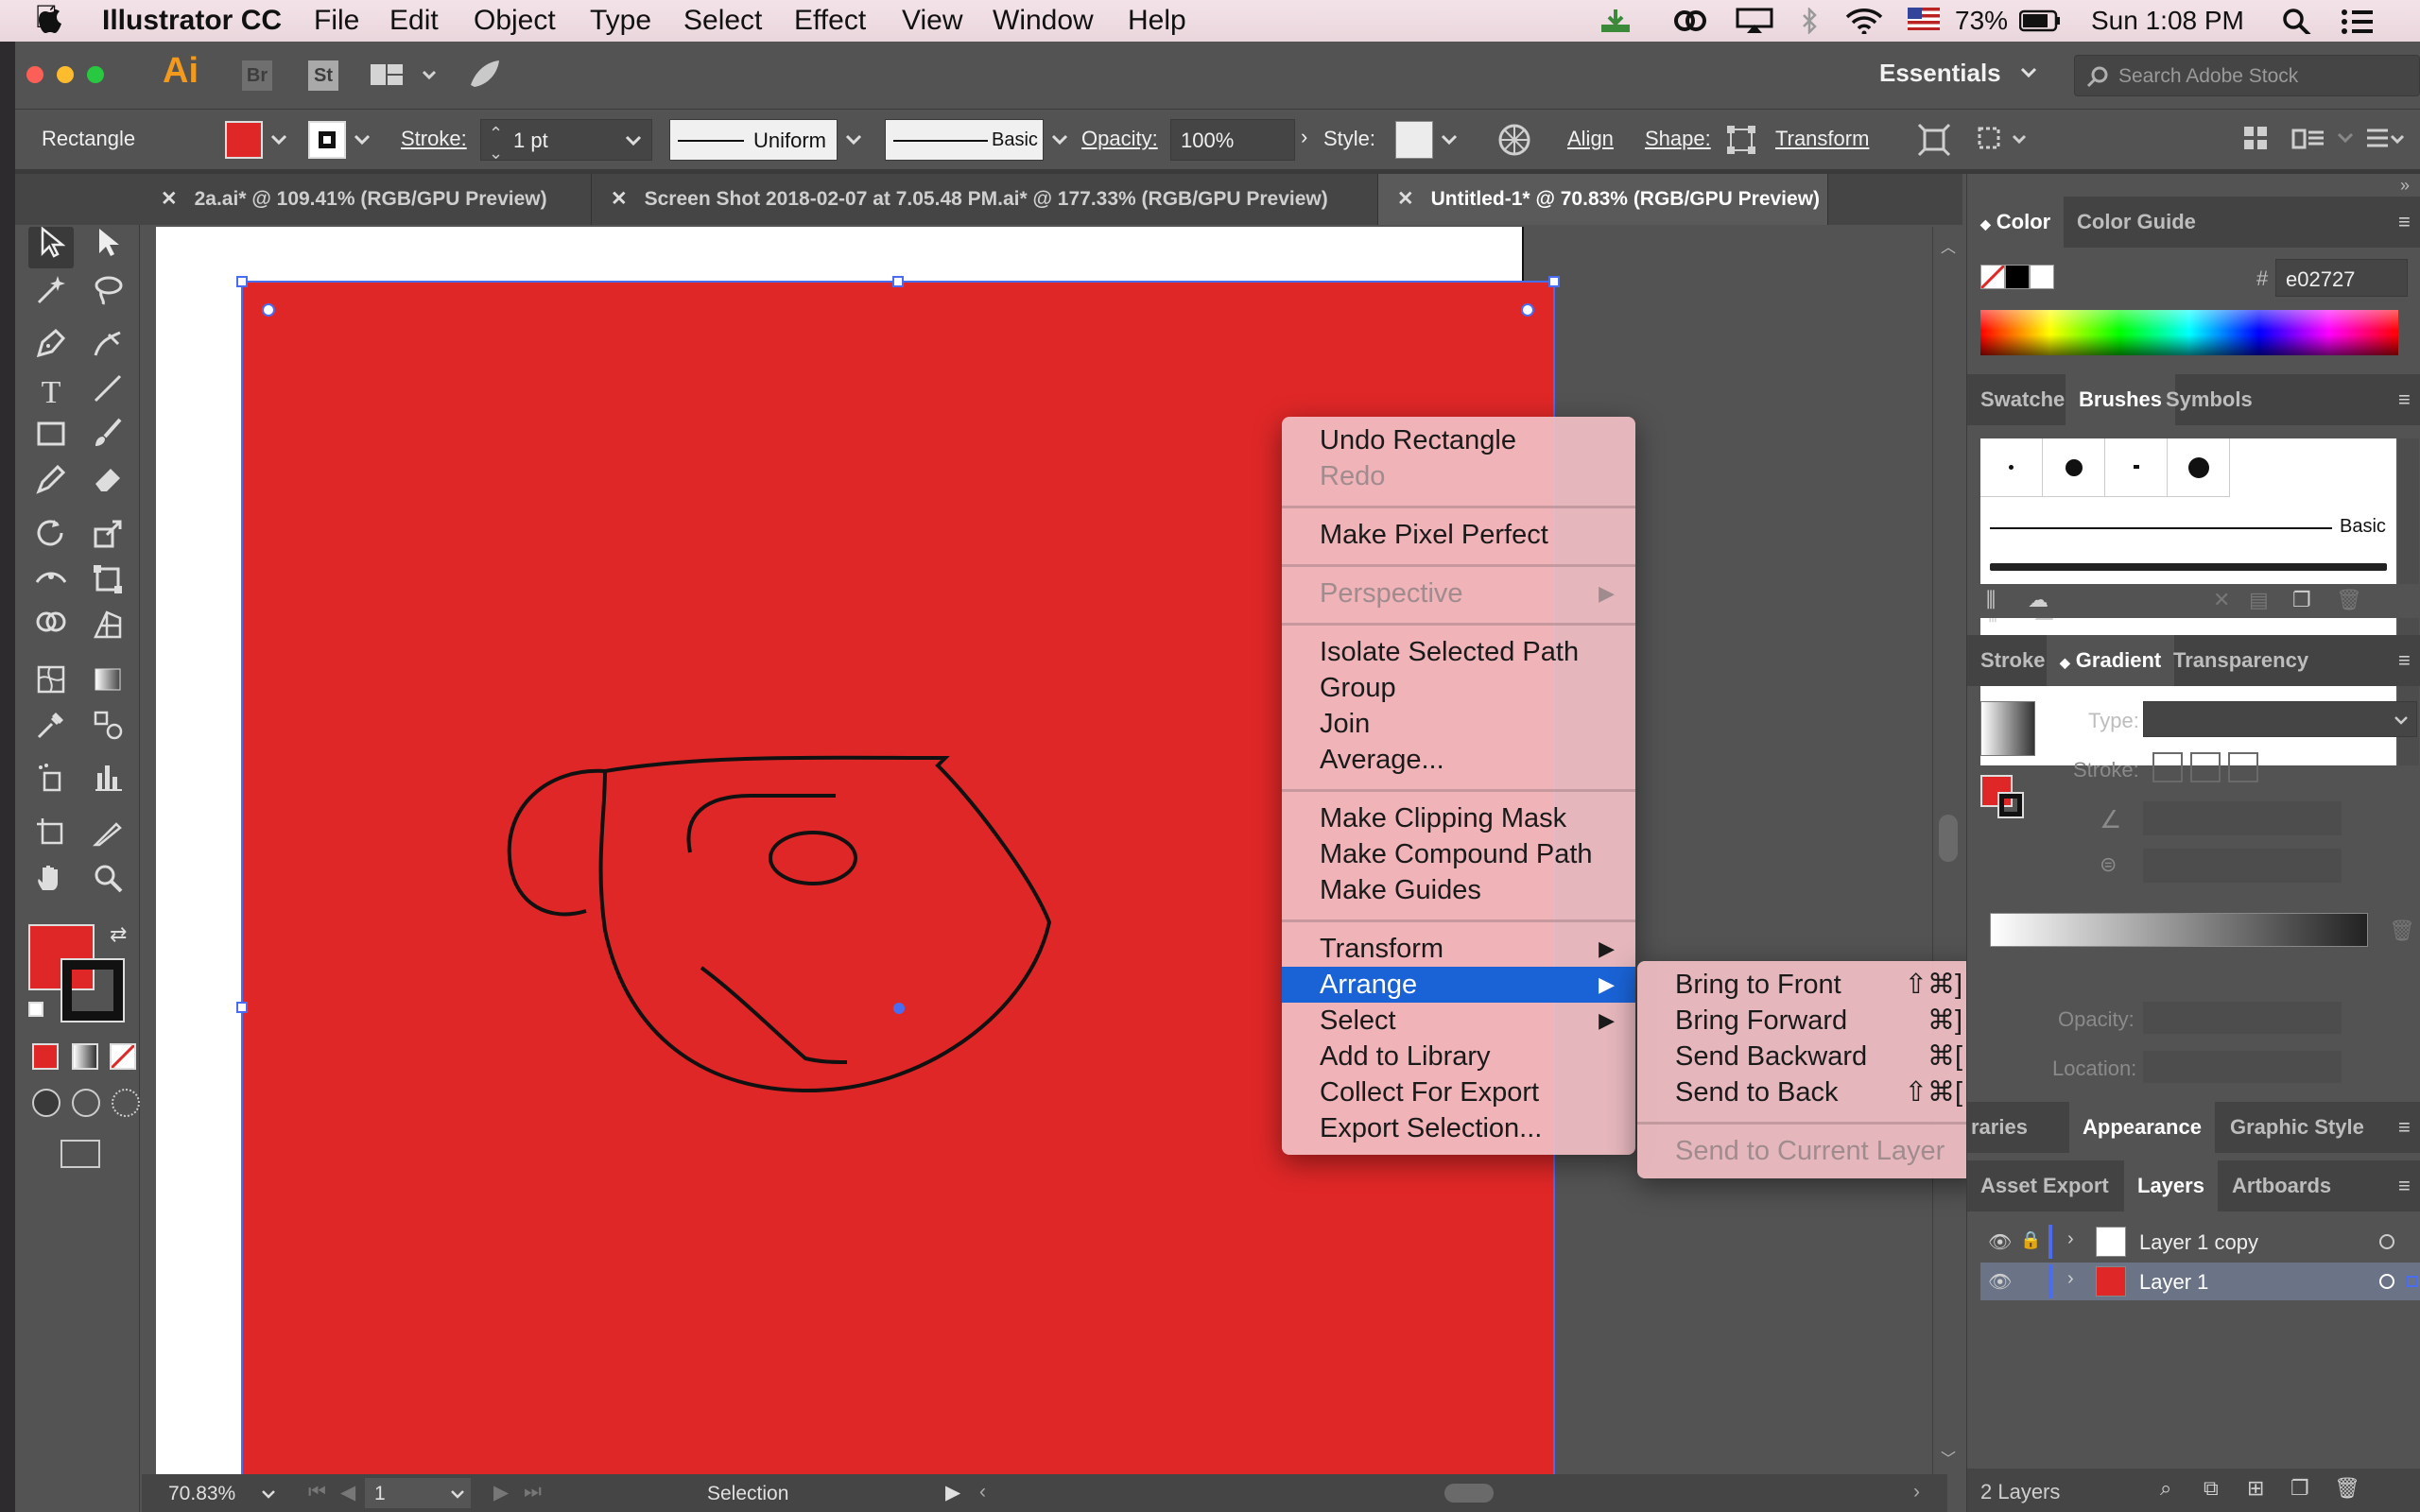  I want to click on delete-stop-icon: 🗑, so click(2402, 931).